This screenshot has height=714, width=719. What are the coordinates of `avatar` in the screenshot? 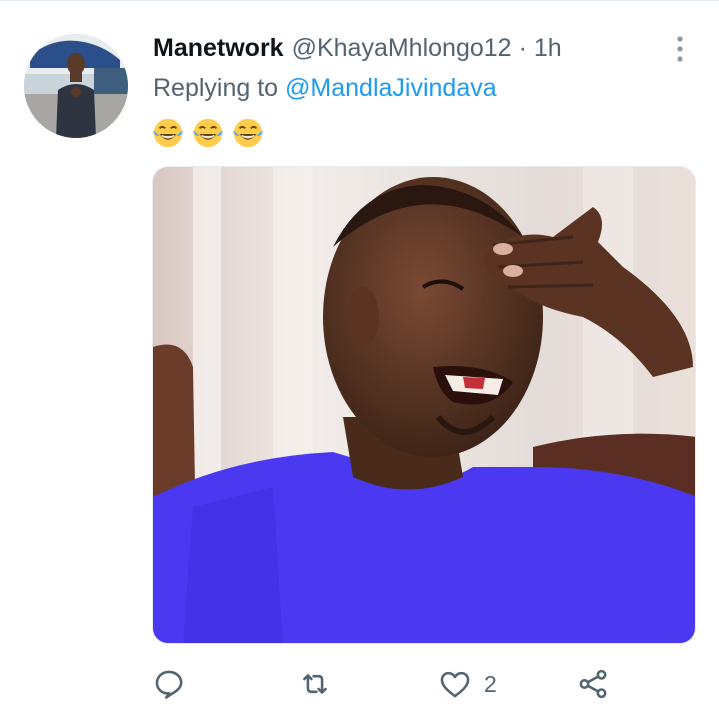 It's located at (76, 86).